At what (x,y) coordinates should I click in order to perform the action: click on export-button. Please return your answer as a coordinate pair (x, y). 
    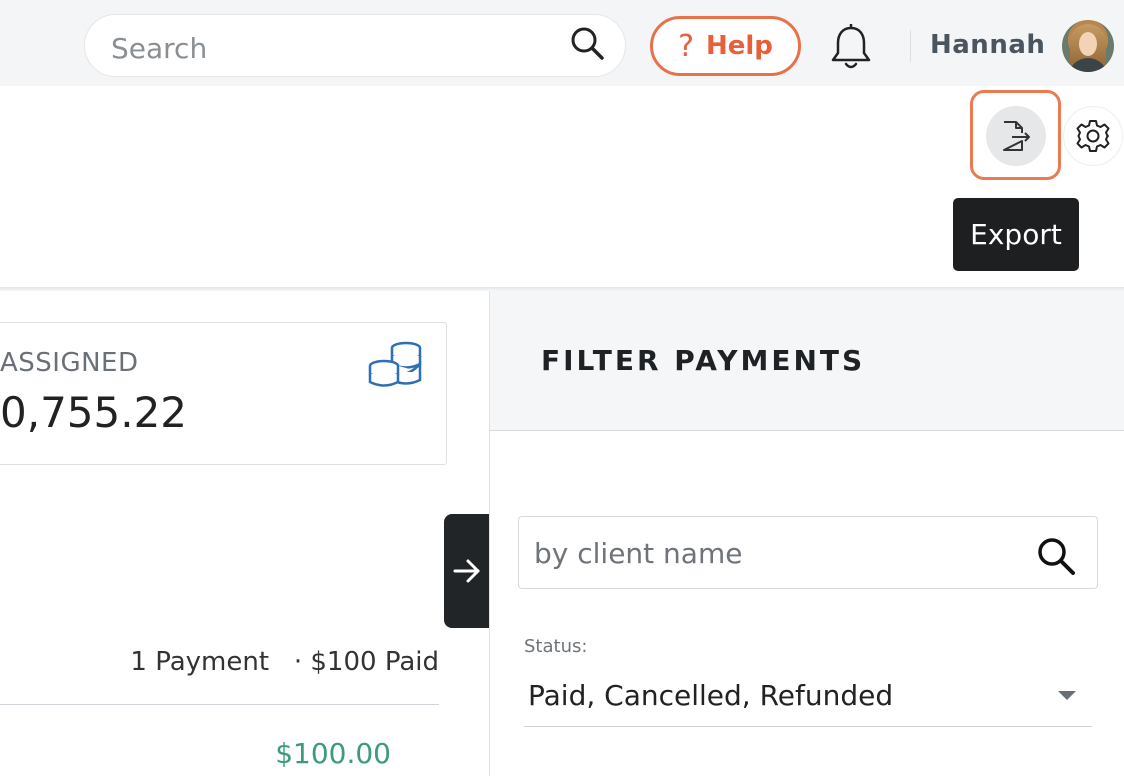
    Looking at the image, I should click on (1016, 136).